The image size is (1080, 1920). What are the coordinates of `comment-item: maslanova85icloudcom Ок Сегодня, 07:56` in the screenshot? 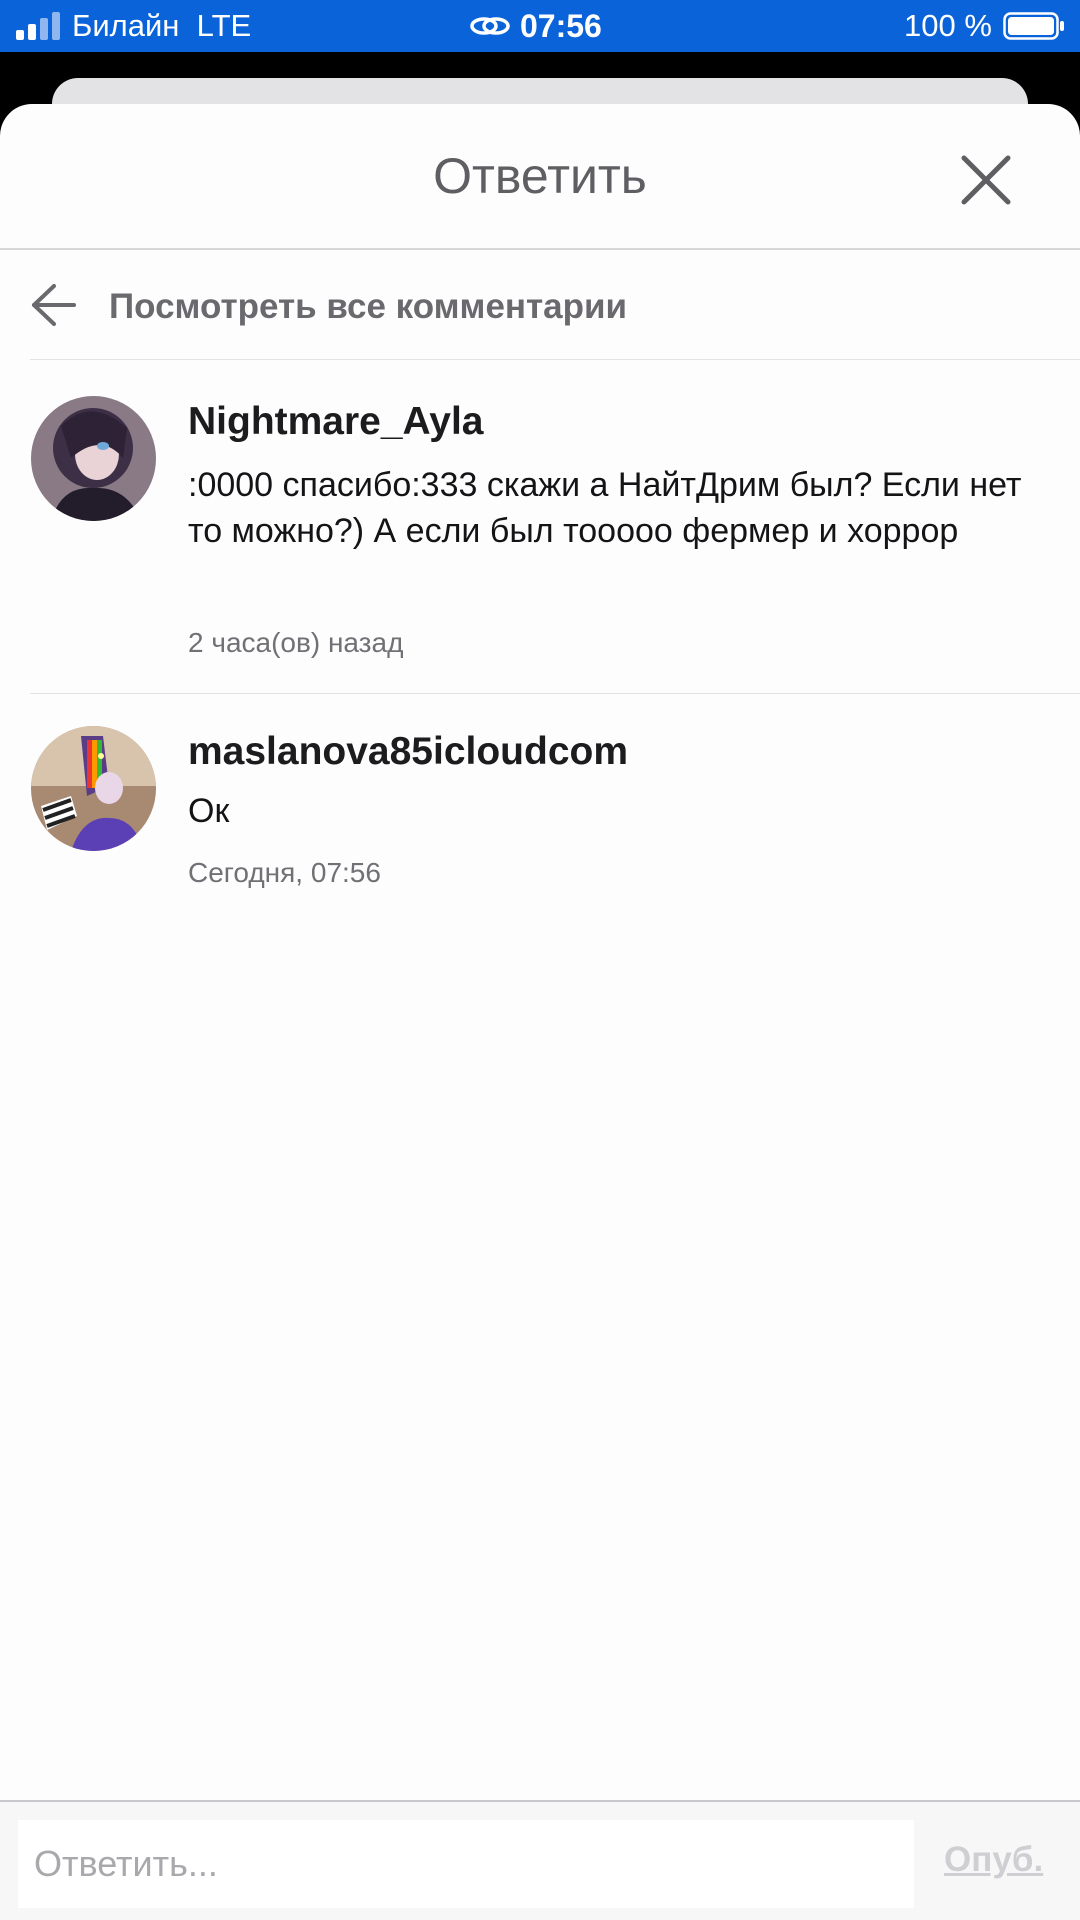 It's located at (540, 804).